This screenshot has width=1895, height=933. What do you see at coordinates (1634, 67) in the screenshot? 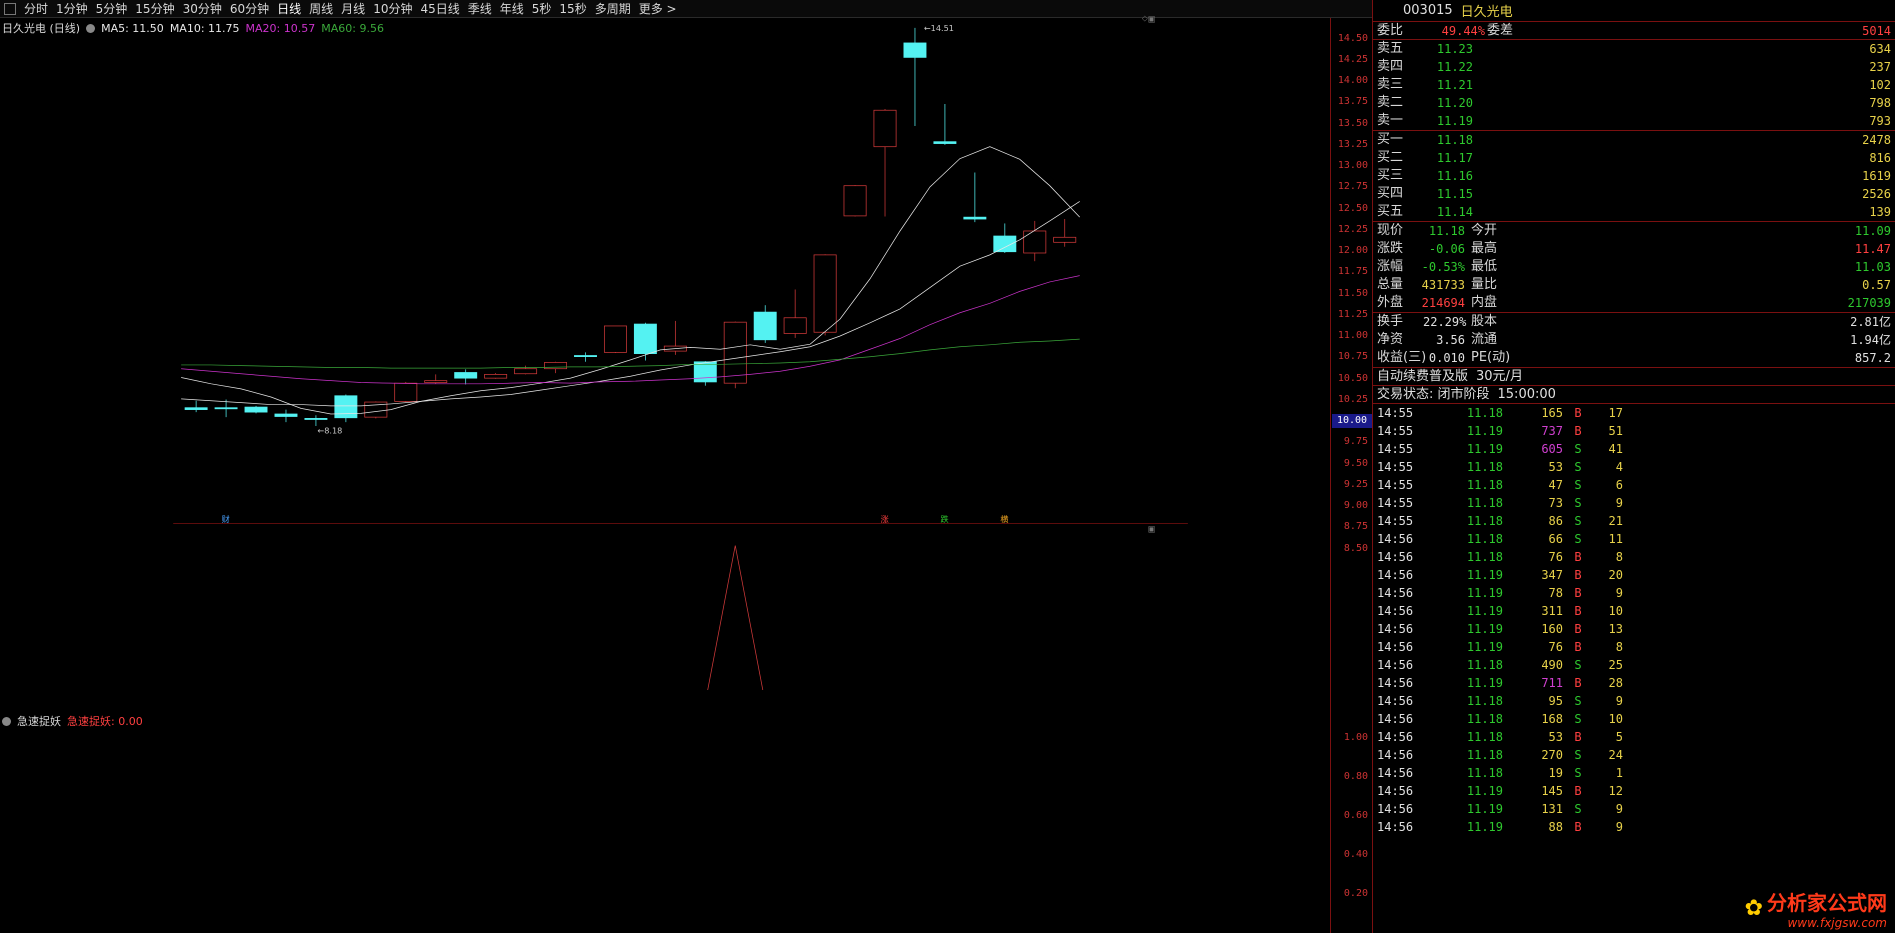
I see `order-row: 卖四 11.22 237` at bounding box center [1634, 67].